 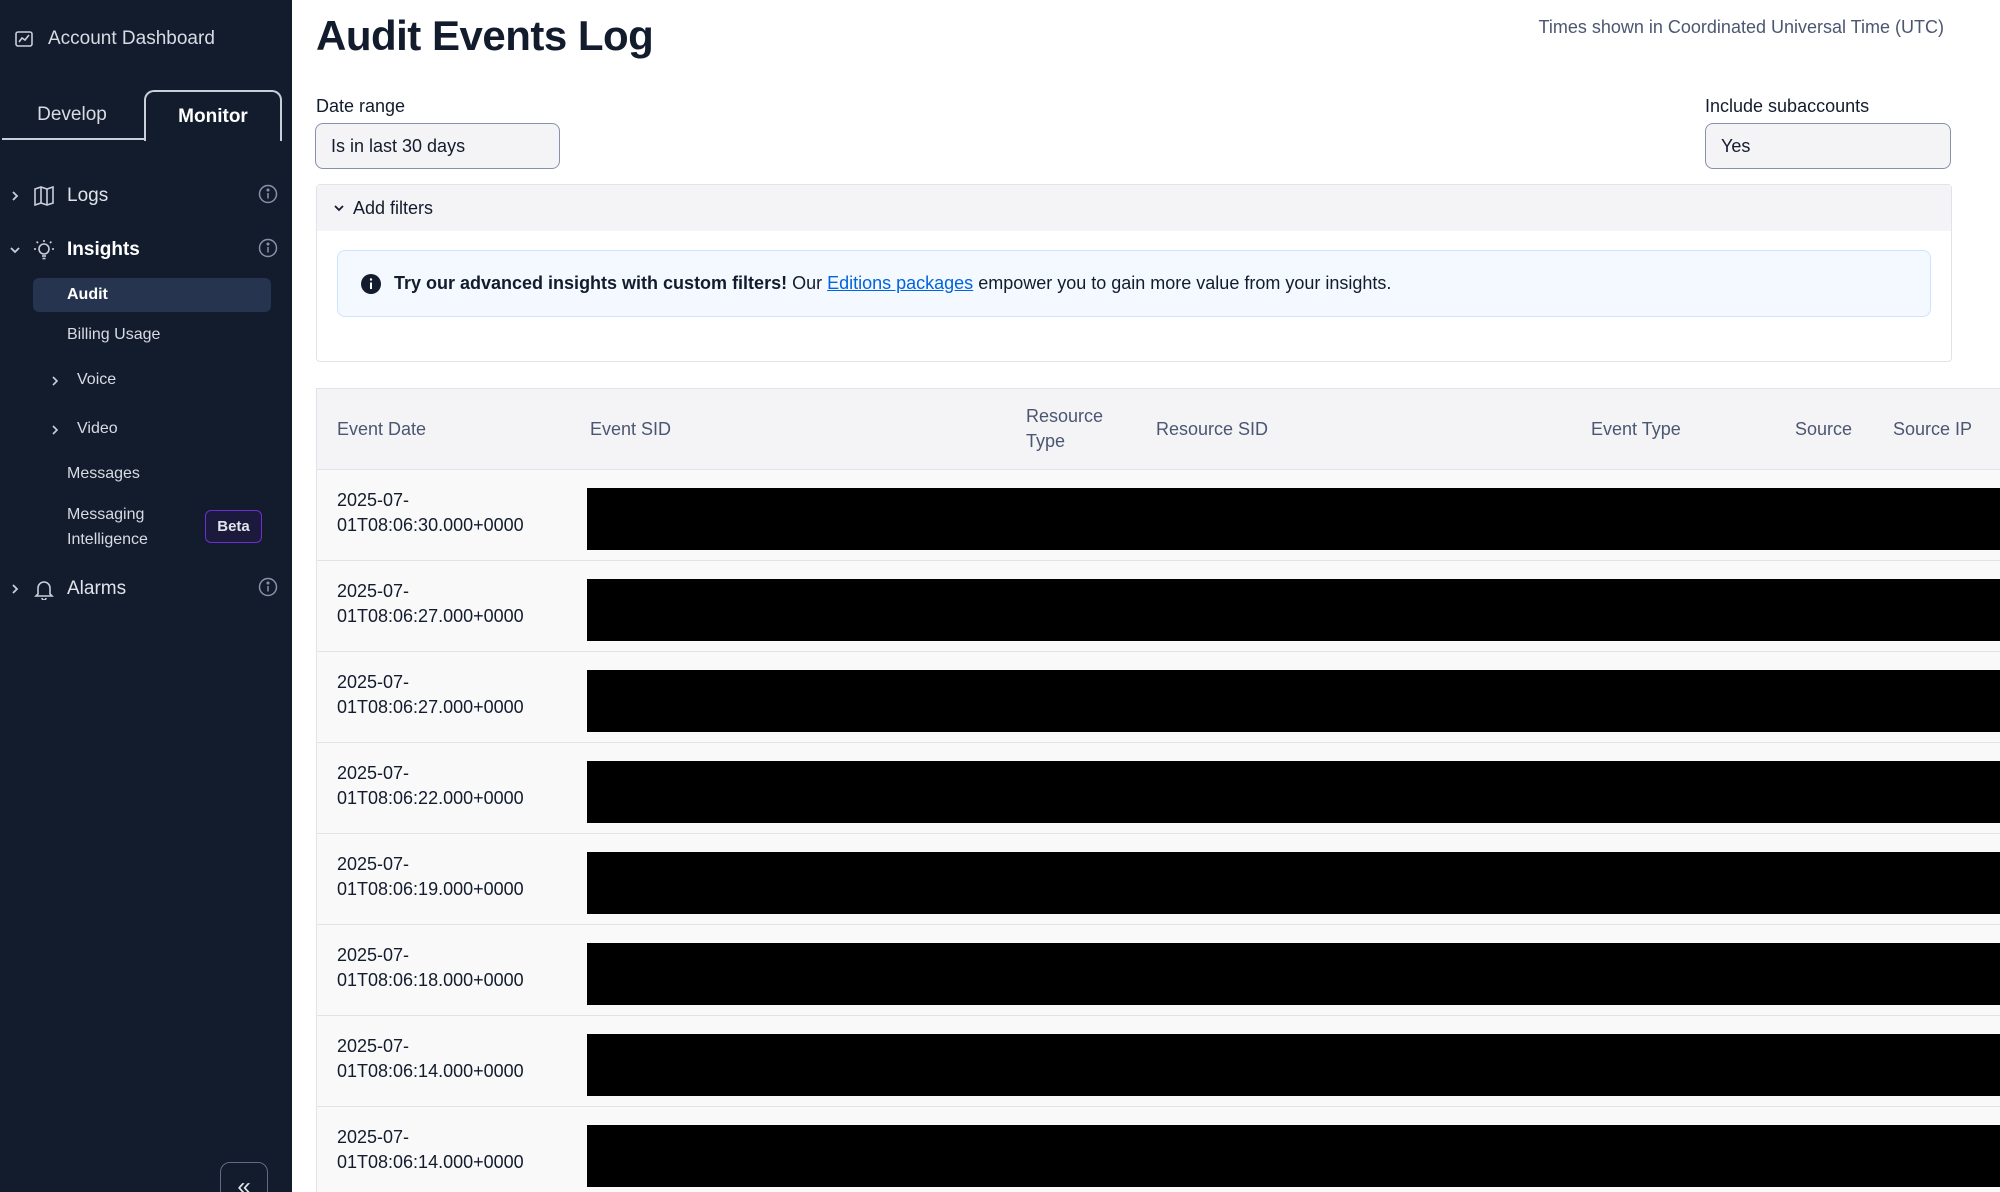 What do you see at coordinates (146, 250) in the screenshot?
I see `sidebar-item-insights: Insights` at bounding box center [146, 250].